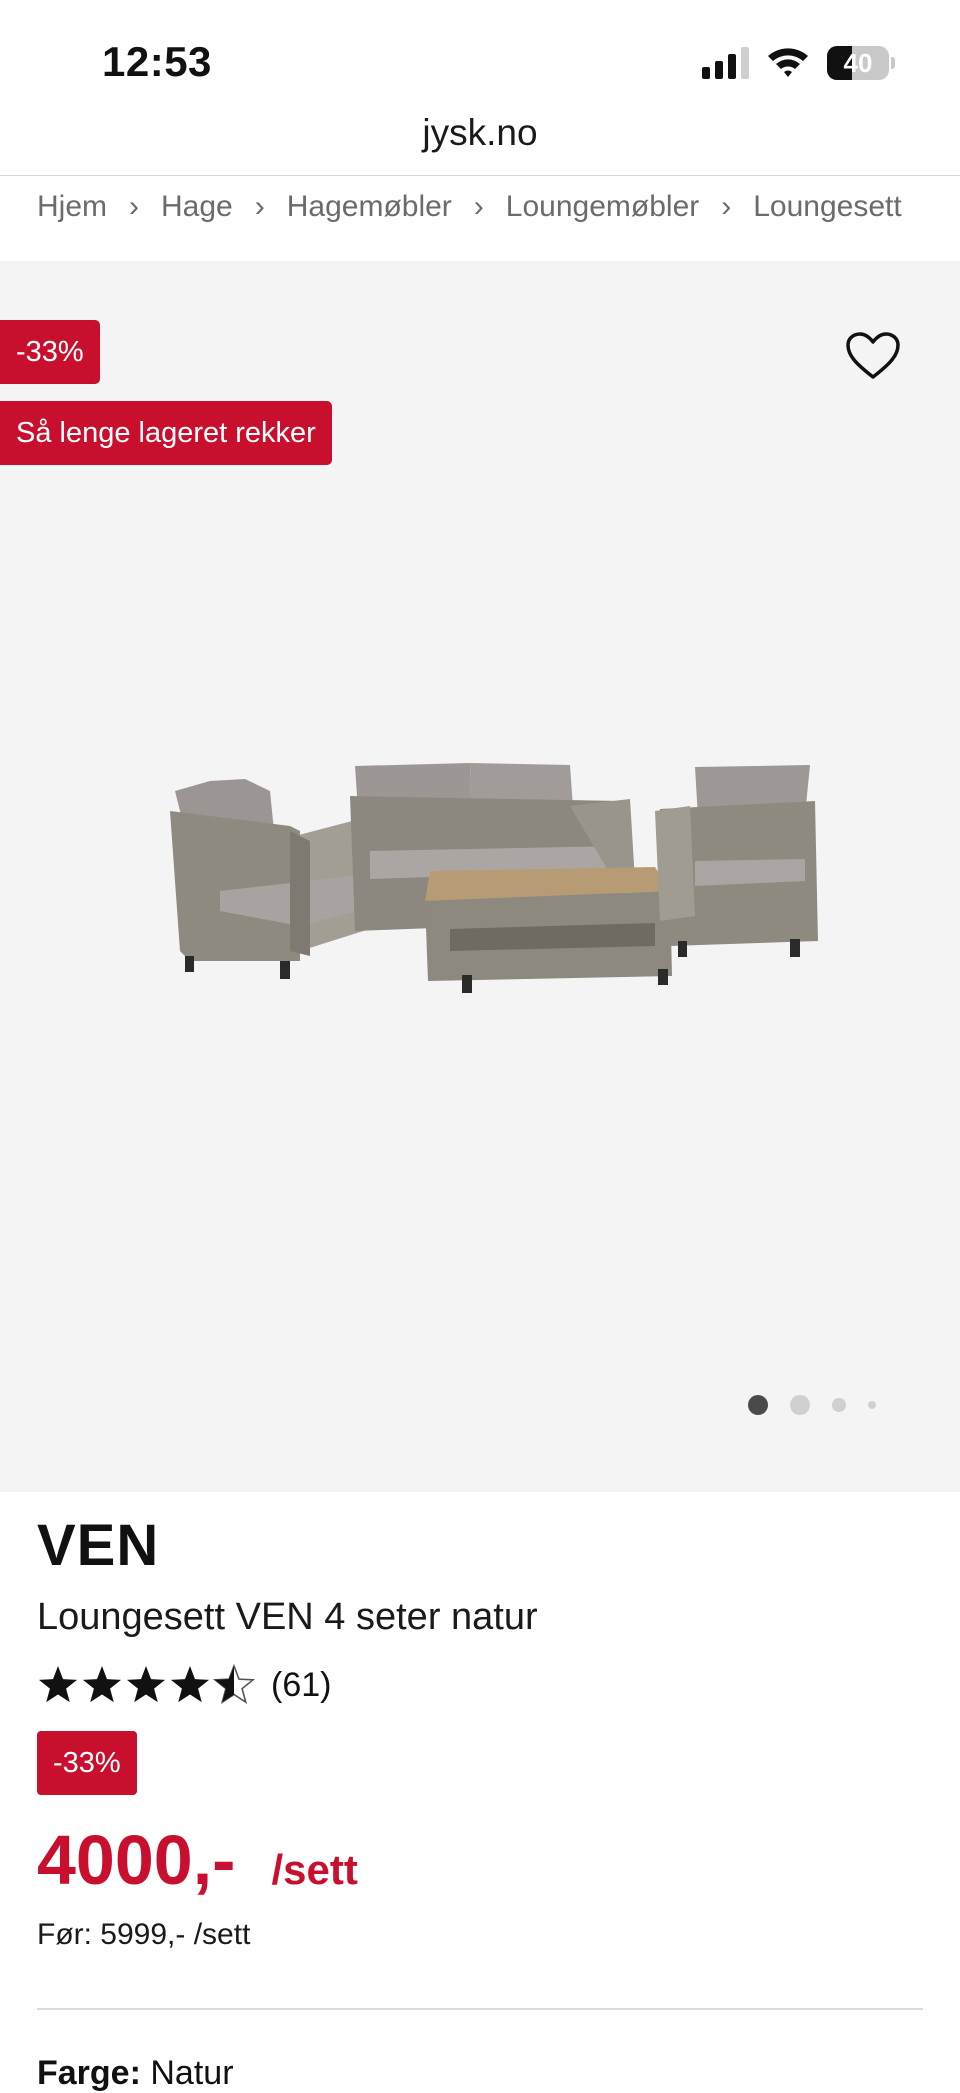 The height and width of the screenshot is (2093, 960). Describe the element at coordinates (873, 356) in the screenshot. I see `heart-outline-icon` at that location.